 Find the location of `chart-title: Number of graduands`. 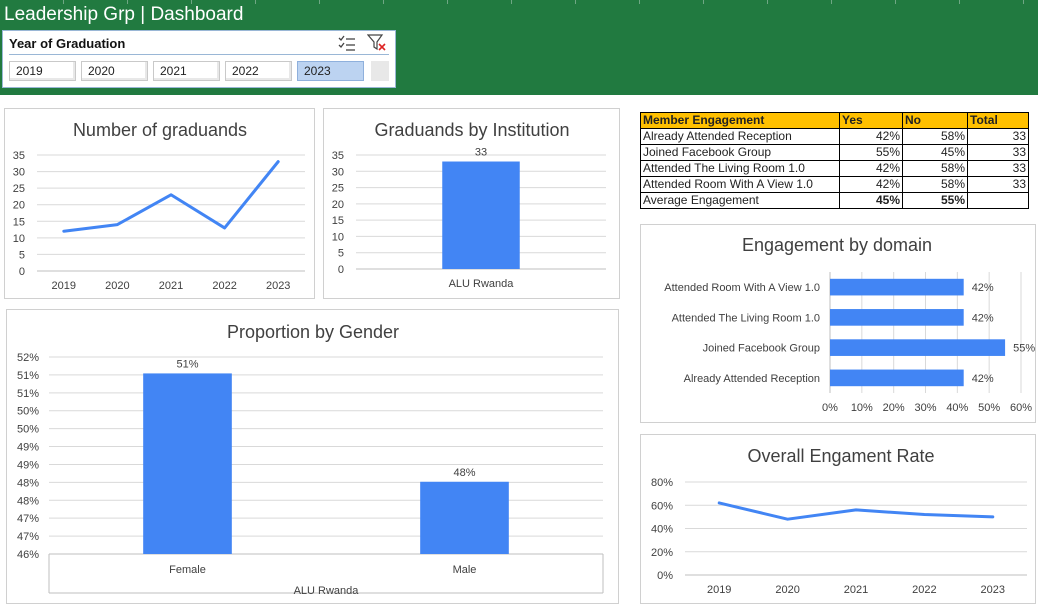

chart-title: Number of graduands is located at coordinates (160, 130).